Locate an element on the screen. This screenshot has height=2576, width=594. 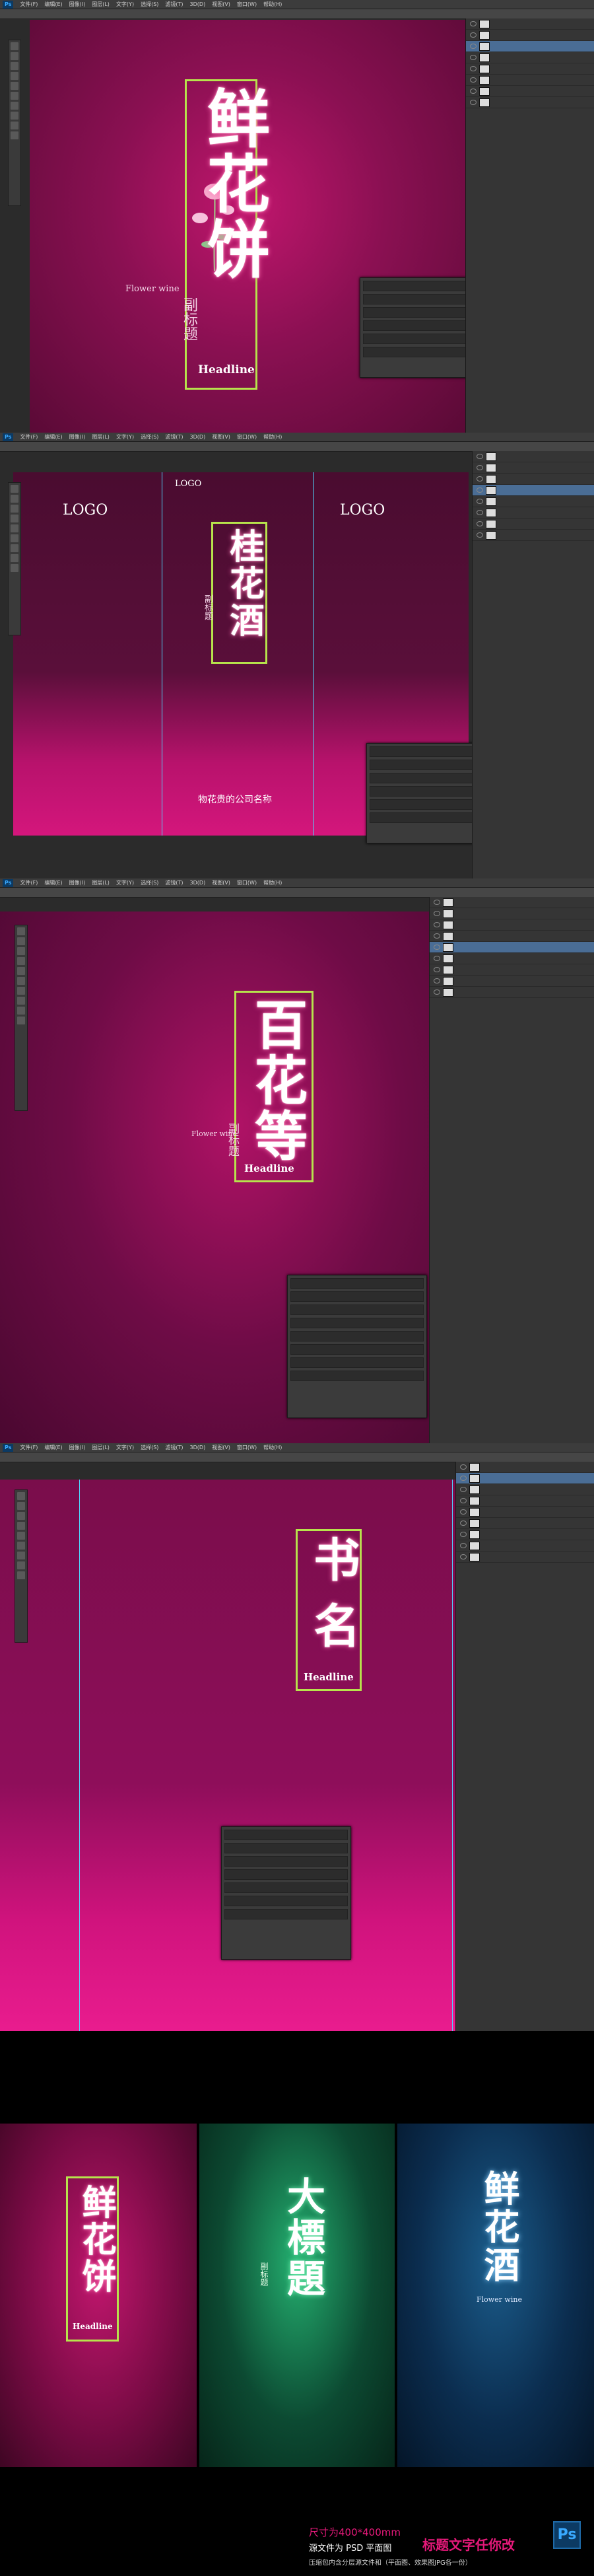
eraser-tool-icon is located at coordinates (21, 1546).